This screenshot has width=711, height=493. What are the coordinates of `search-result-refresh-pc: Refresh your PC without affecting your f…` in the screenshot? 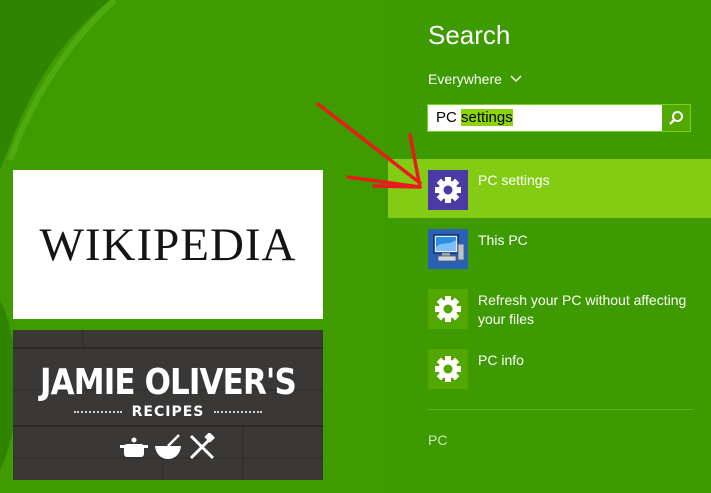 It's located at (549, 310).